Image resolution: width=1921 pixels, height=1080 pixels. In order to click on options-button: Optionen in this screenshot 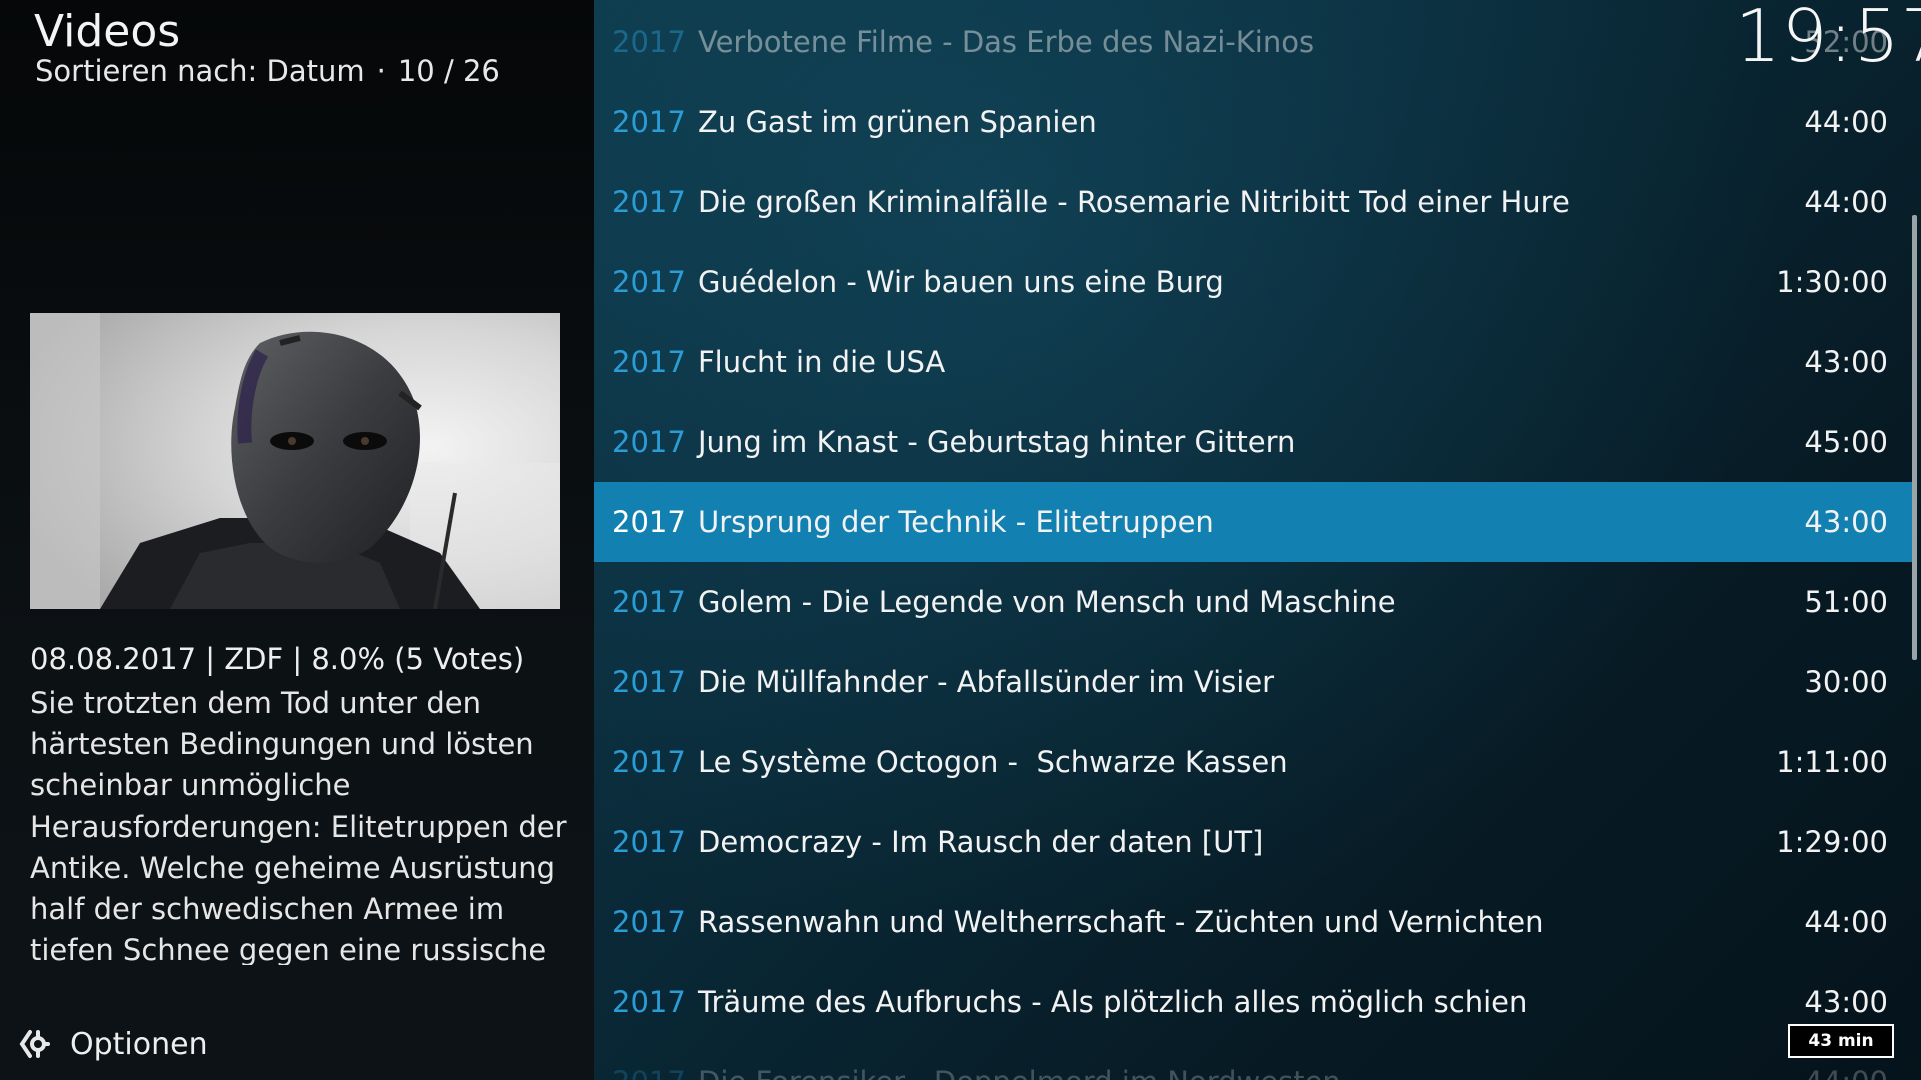, I will do `click(111, 1044)`.